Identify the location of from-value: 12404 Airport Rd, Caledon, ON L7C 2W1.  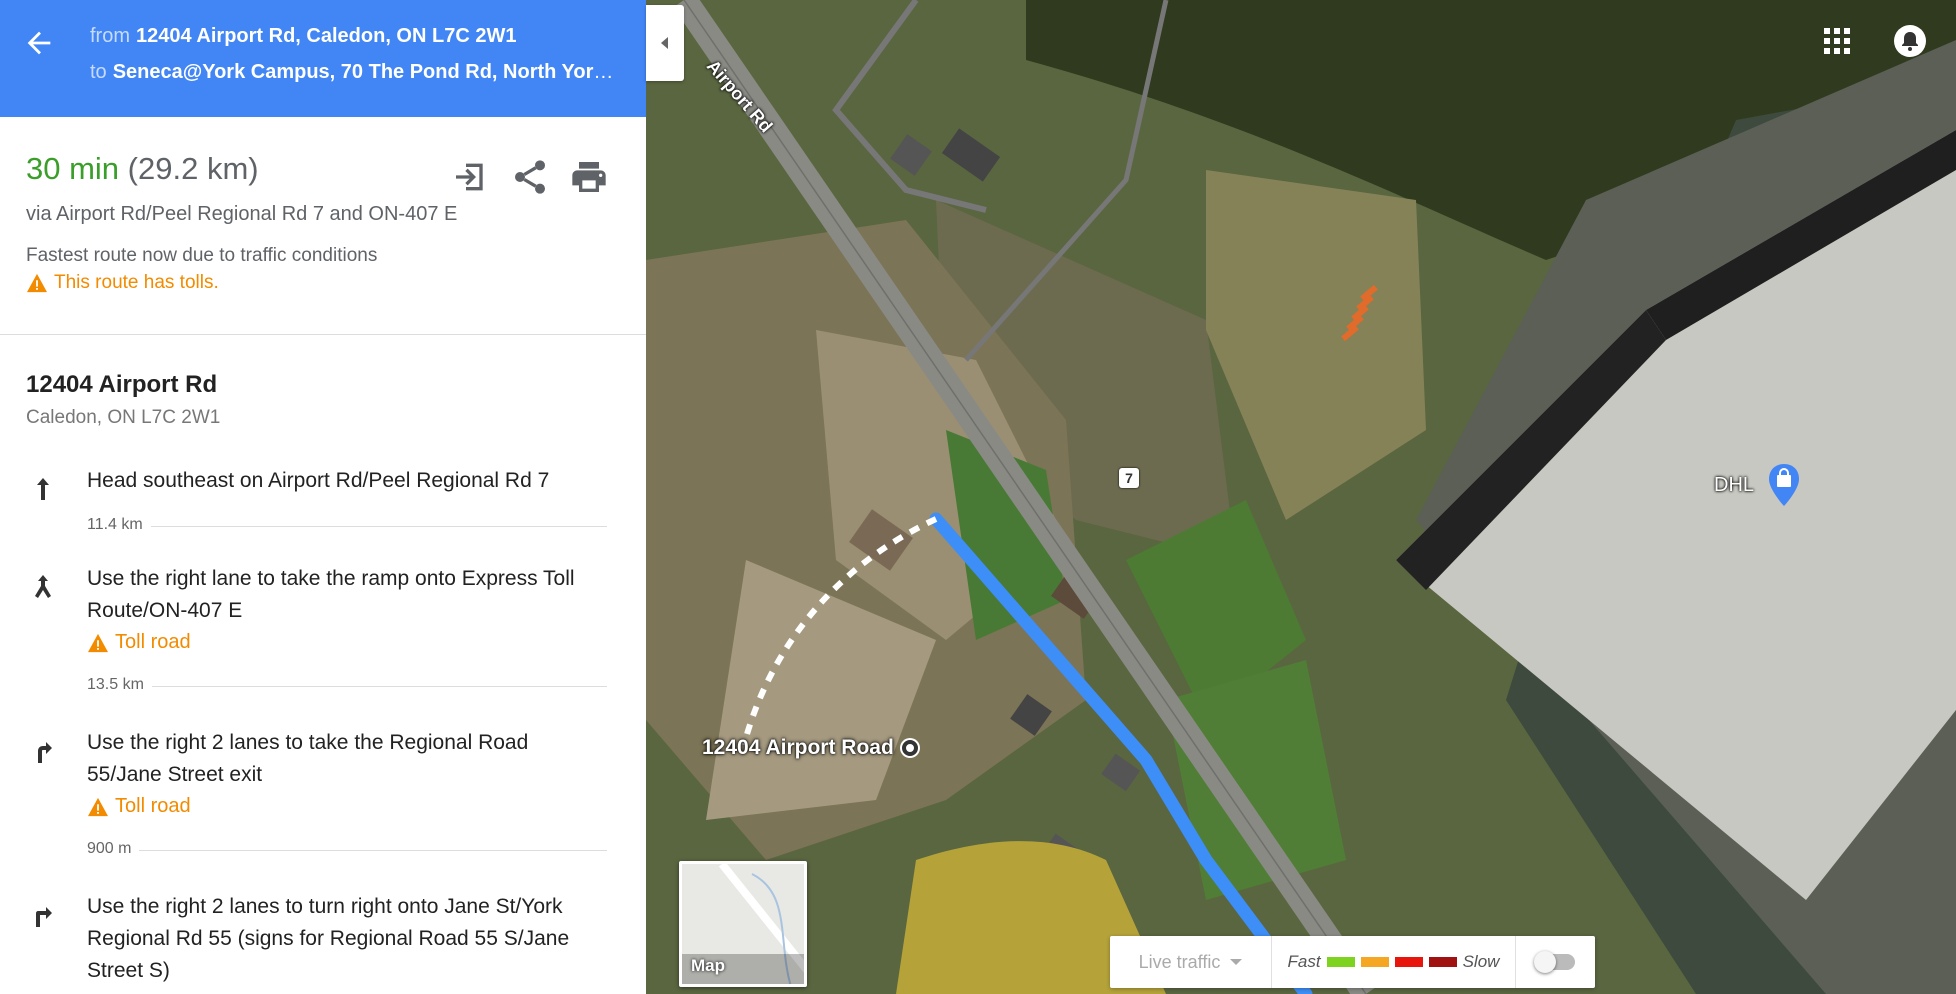
(326, 36).